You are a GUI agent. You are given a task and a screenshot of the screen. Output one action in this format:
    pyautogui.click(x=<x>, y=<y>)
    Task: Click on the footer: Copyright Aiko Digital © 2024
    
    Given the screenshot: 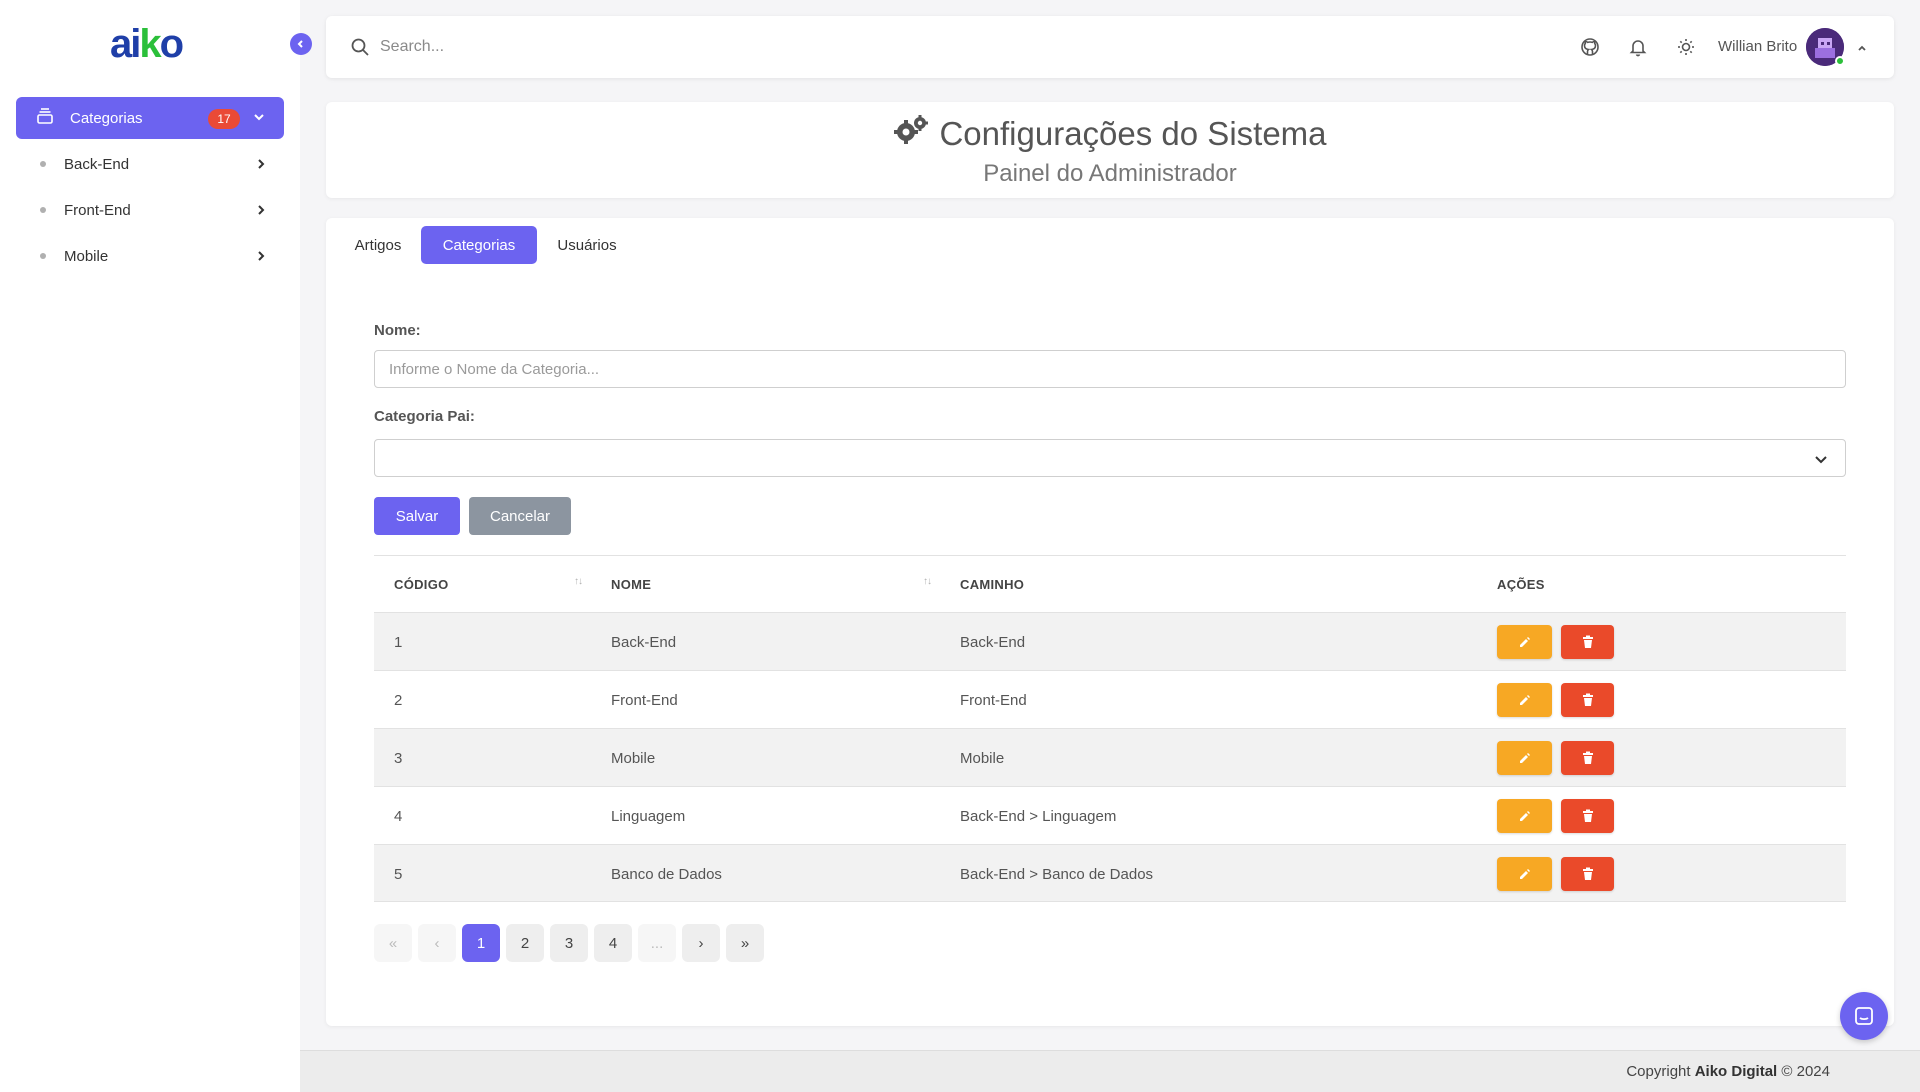 What is the action you would take?
    pyautogui.click(x=1110, y=1071)
    